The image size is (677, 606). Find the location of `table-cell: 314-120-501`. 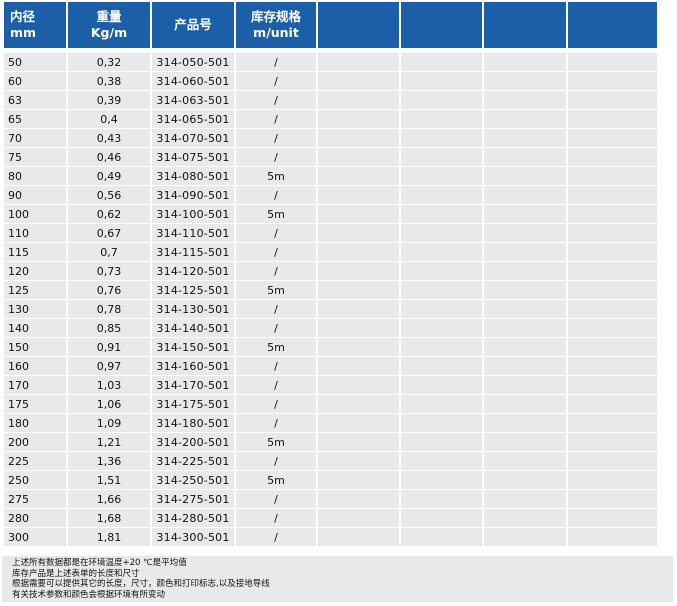

table-cell: 314-120-501 is located at coordinates (193, 271).